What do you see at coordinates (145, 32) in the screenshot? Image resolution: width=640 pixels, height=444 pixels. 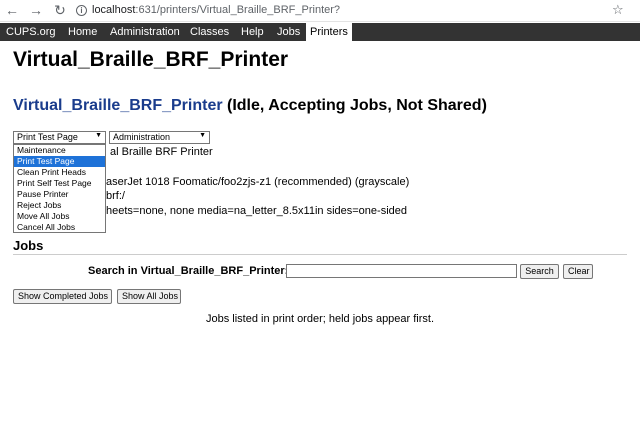 I see `nav-tab-administration: Administration` at bounding box center [145, 32].